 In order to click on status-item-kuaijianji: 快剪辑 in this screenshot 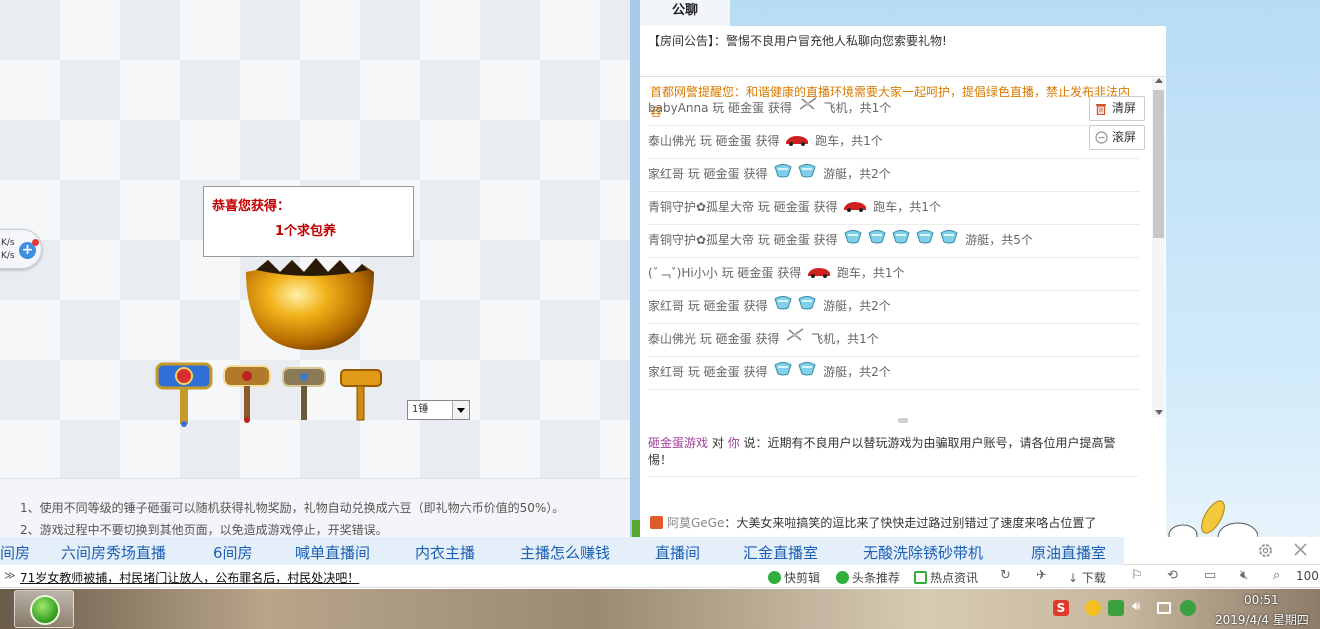, I will do `click(794, 577)`.